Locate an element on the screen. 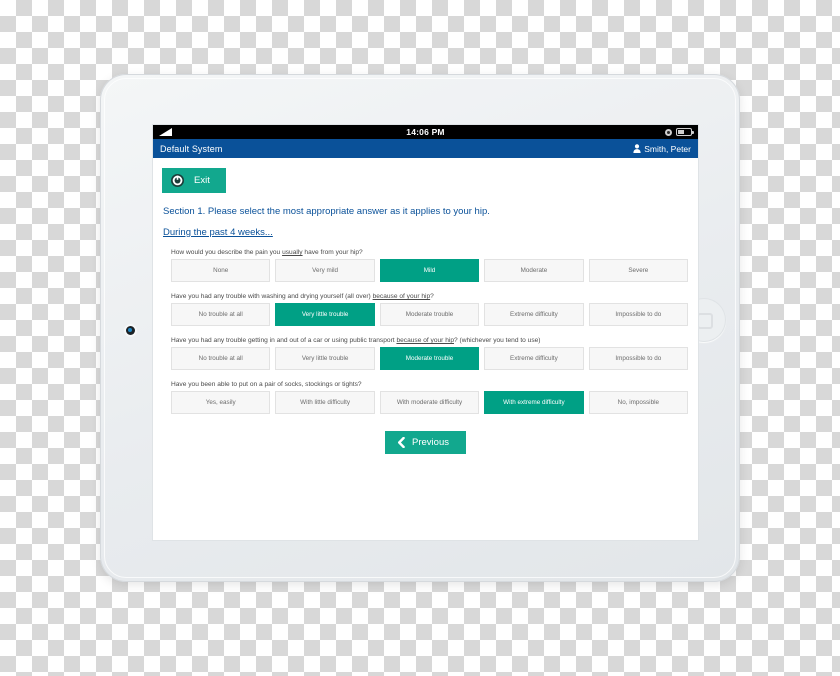 This screenshot has height=676, width=840. exit-button-label: Exit is located at coordinates (202, 180).